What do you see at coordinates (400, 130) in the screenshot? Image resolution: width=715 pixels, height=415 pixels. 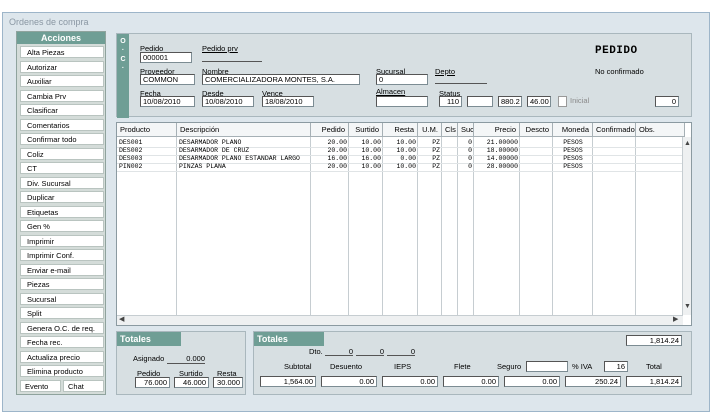 I see `column-header: Resta` at bounding box center [400, 130].